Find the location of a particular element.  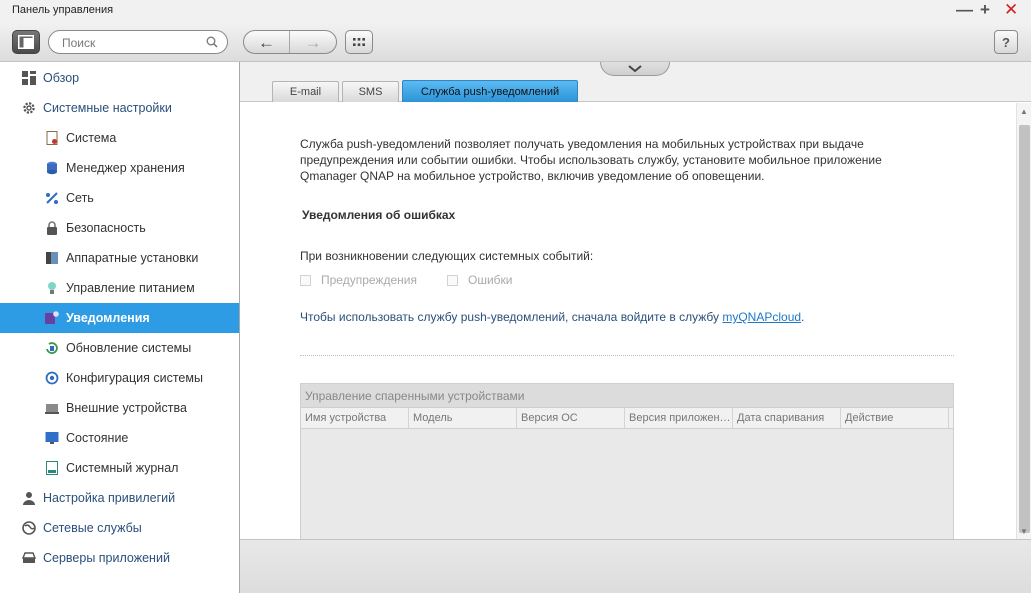

sidebar-item-hardware: Аппаратные установки is located at coordinates (119, 258).